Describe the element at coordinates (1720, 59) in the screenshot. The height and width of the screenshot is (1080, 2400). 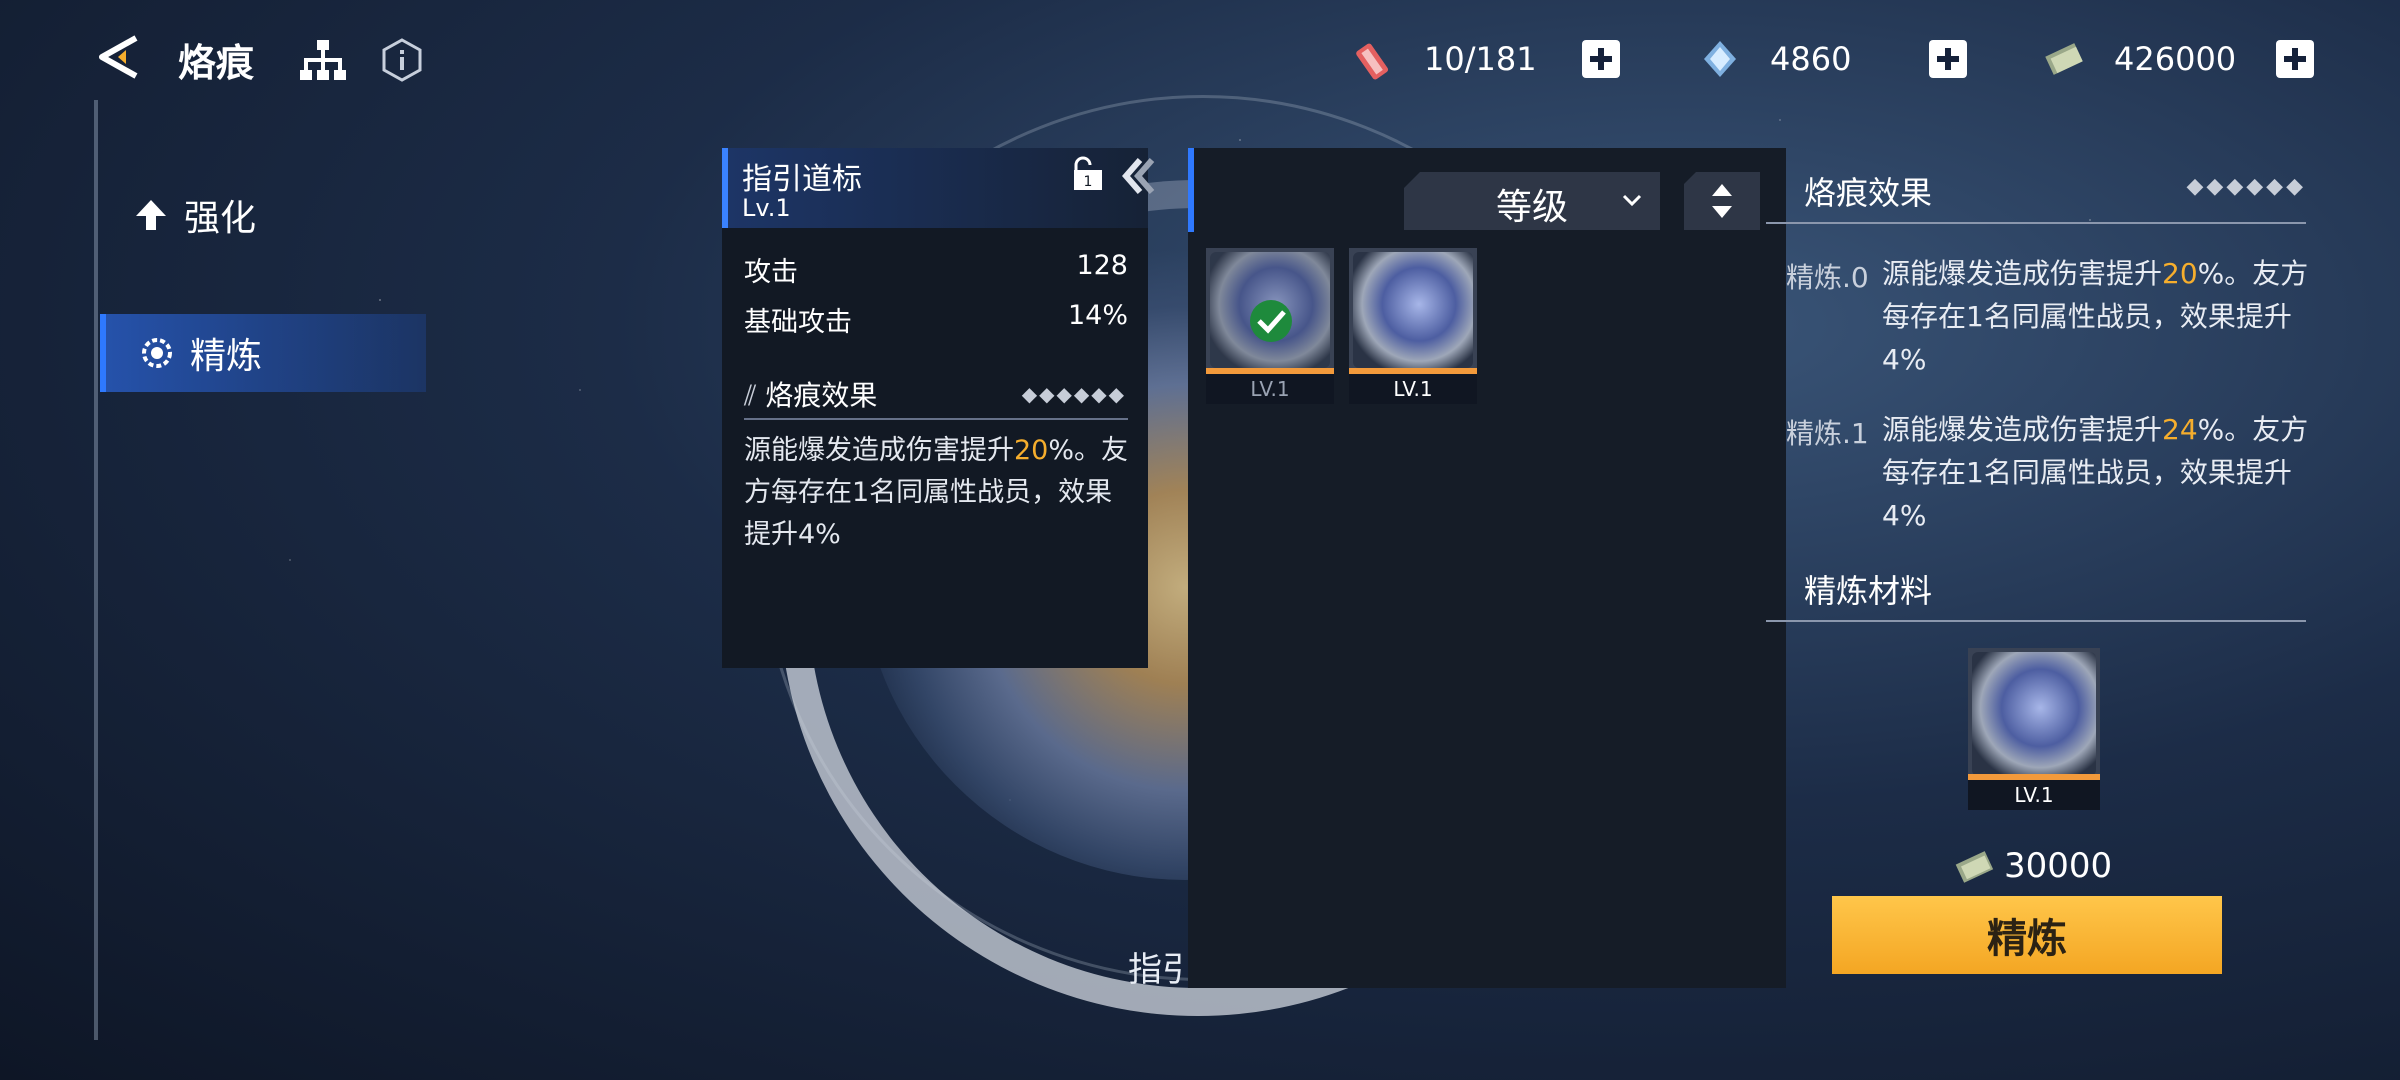
I see `crystal-gem-icon` at that location.